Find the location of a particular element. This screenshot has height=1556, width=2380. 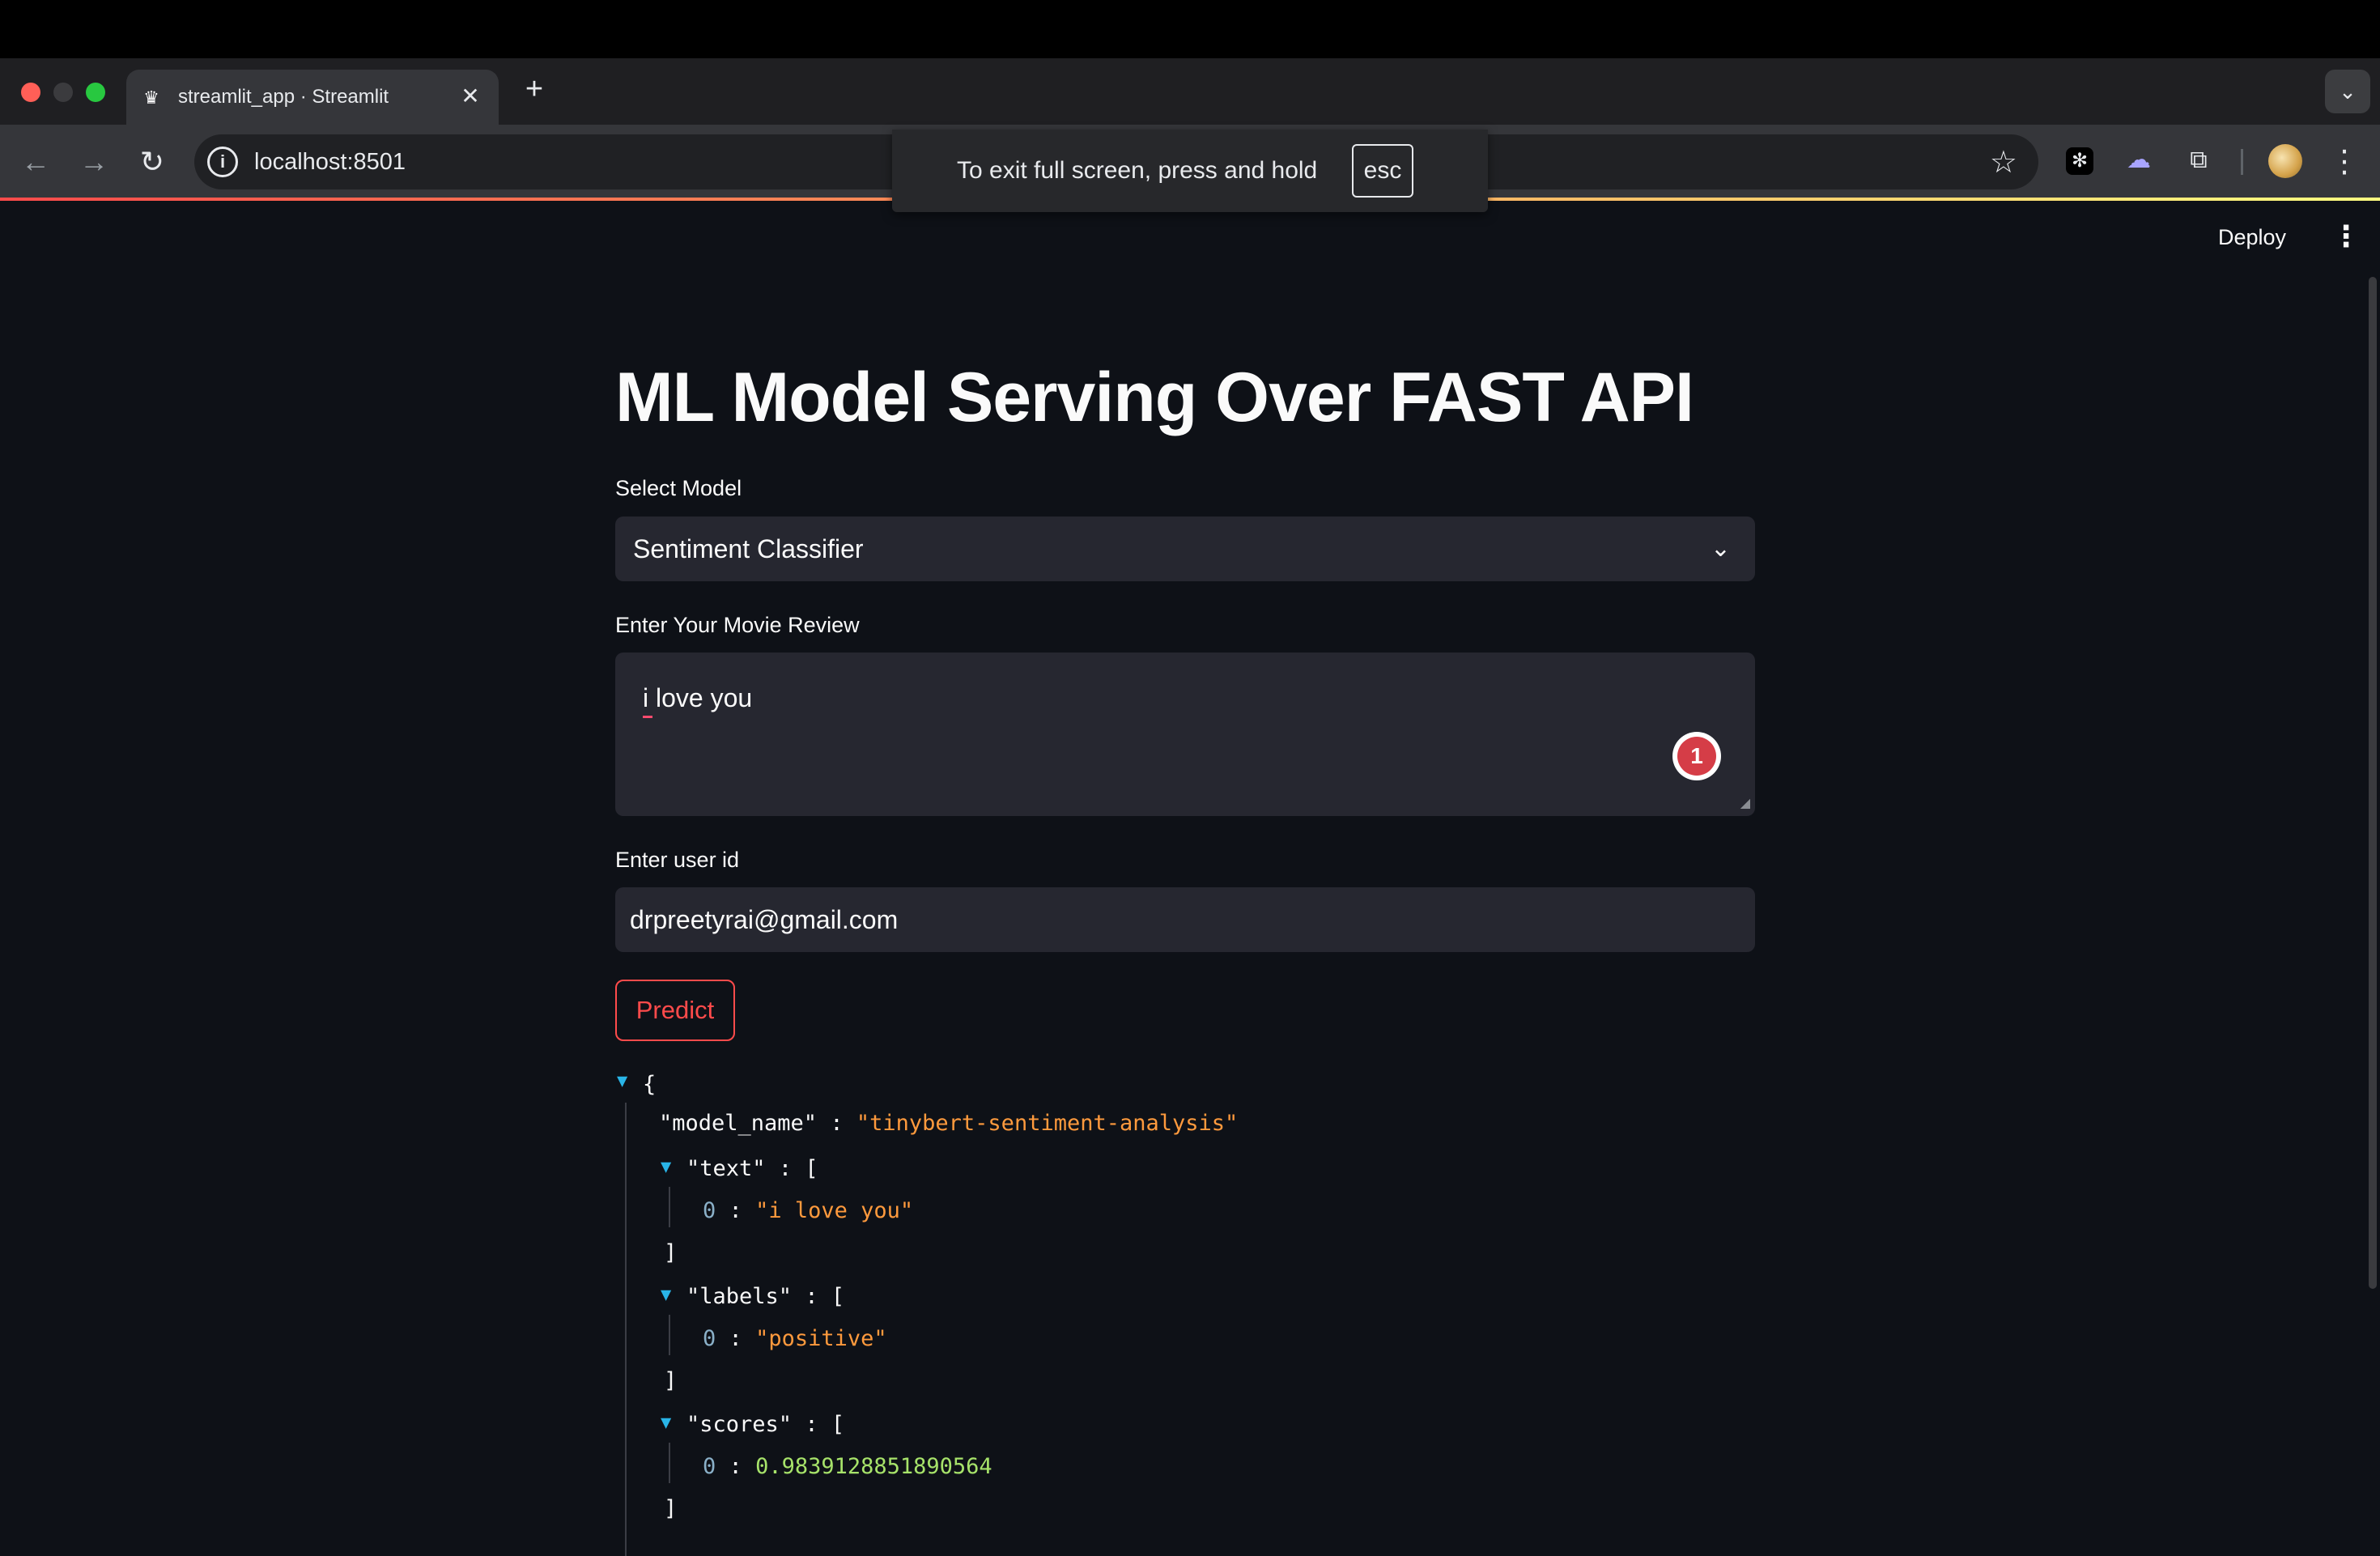

chevron-down-icon: ⌄ is located at coordinates (1721, 548).